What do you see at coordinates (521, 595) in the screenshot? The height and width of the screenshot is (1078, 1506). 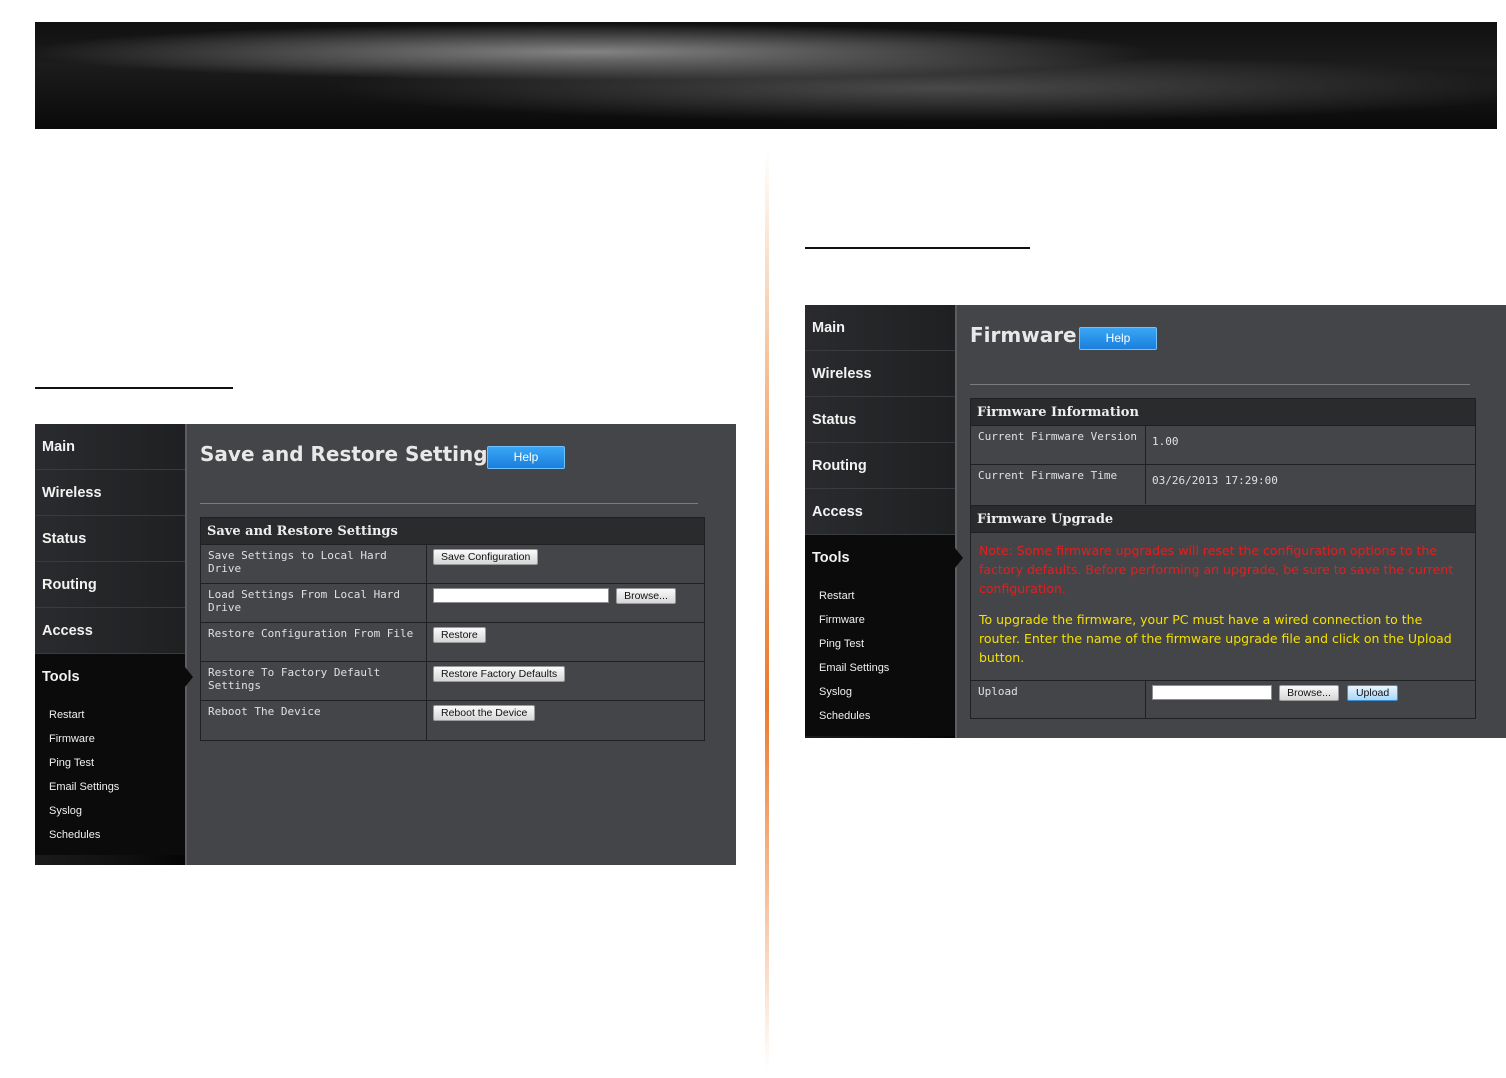 I see `file-path-input` at bounding box center [521, 595].